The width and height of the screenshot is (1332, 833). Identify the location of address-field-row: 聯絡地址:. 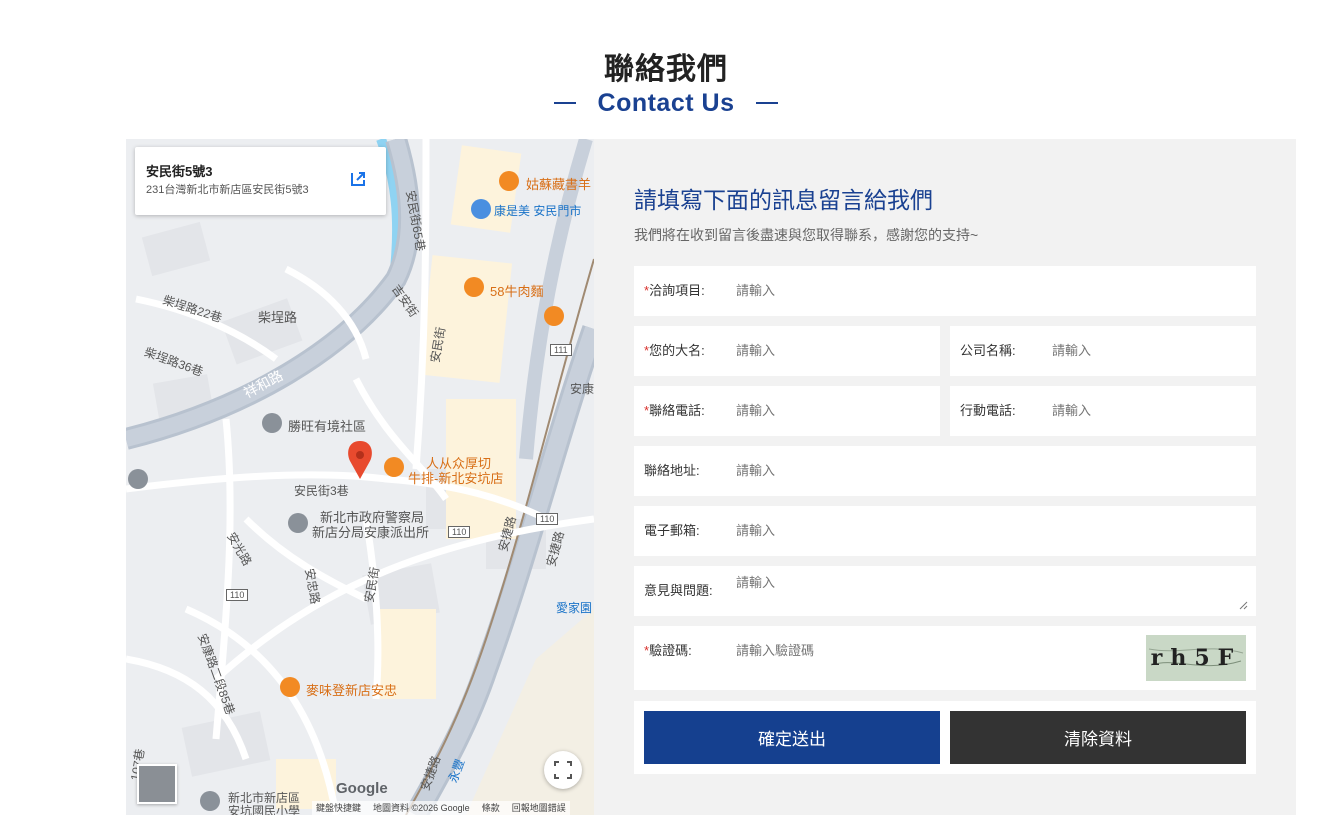
(945, 471).